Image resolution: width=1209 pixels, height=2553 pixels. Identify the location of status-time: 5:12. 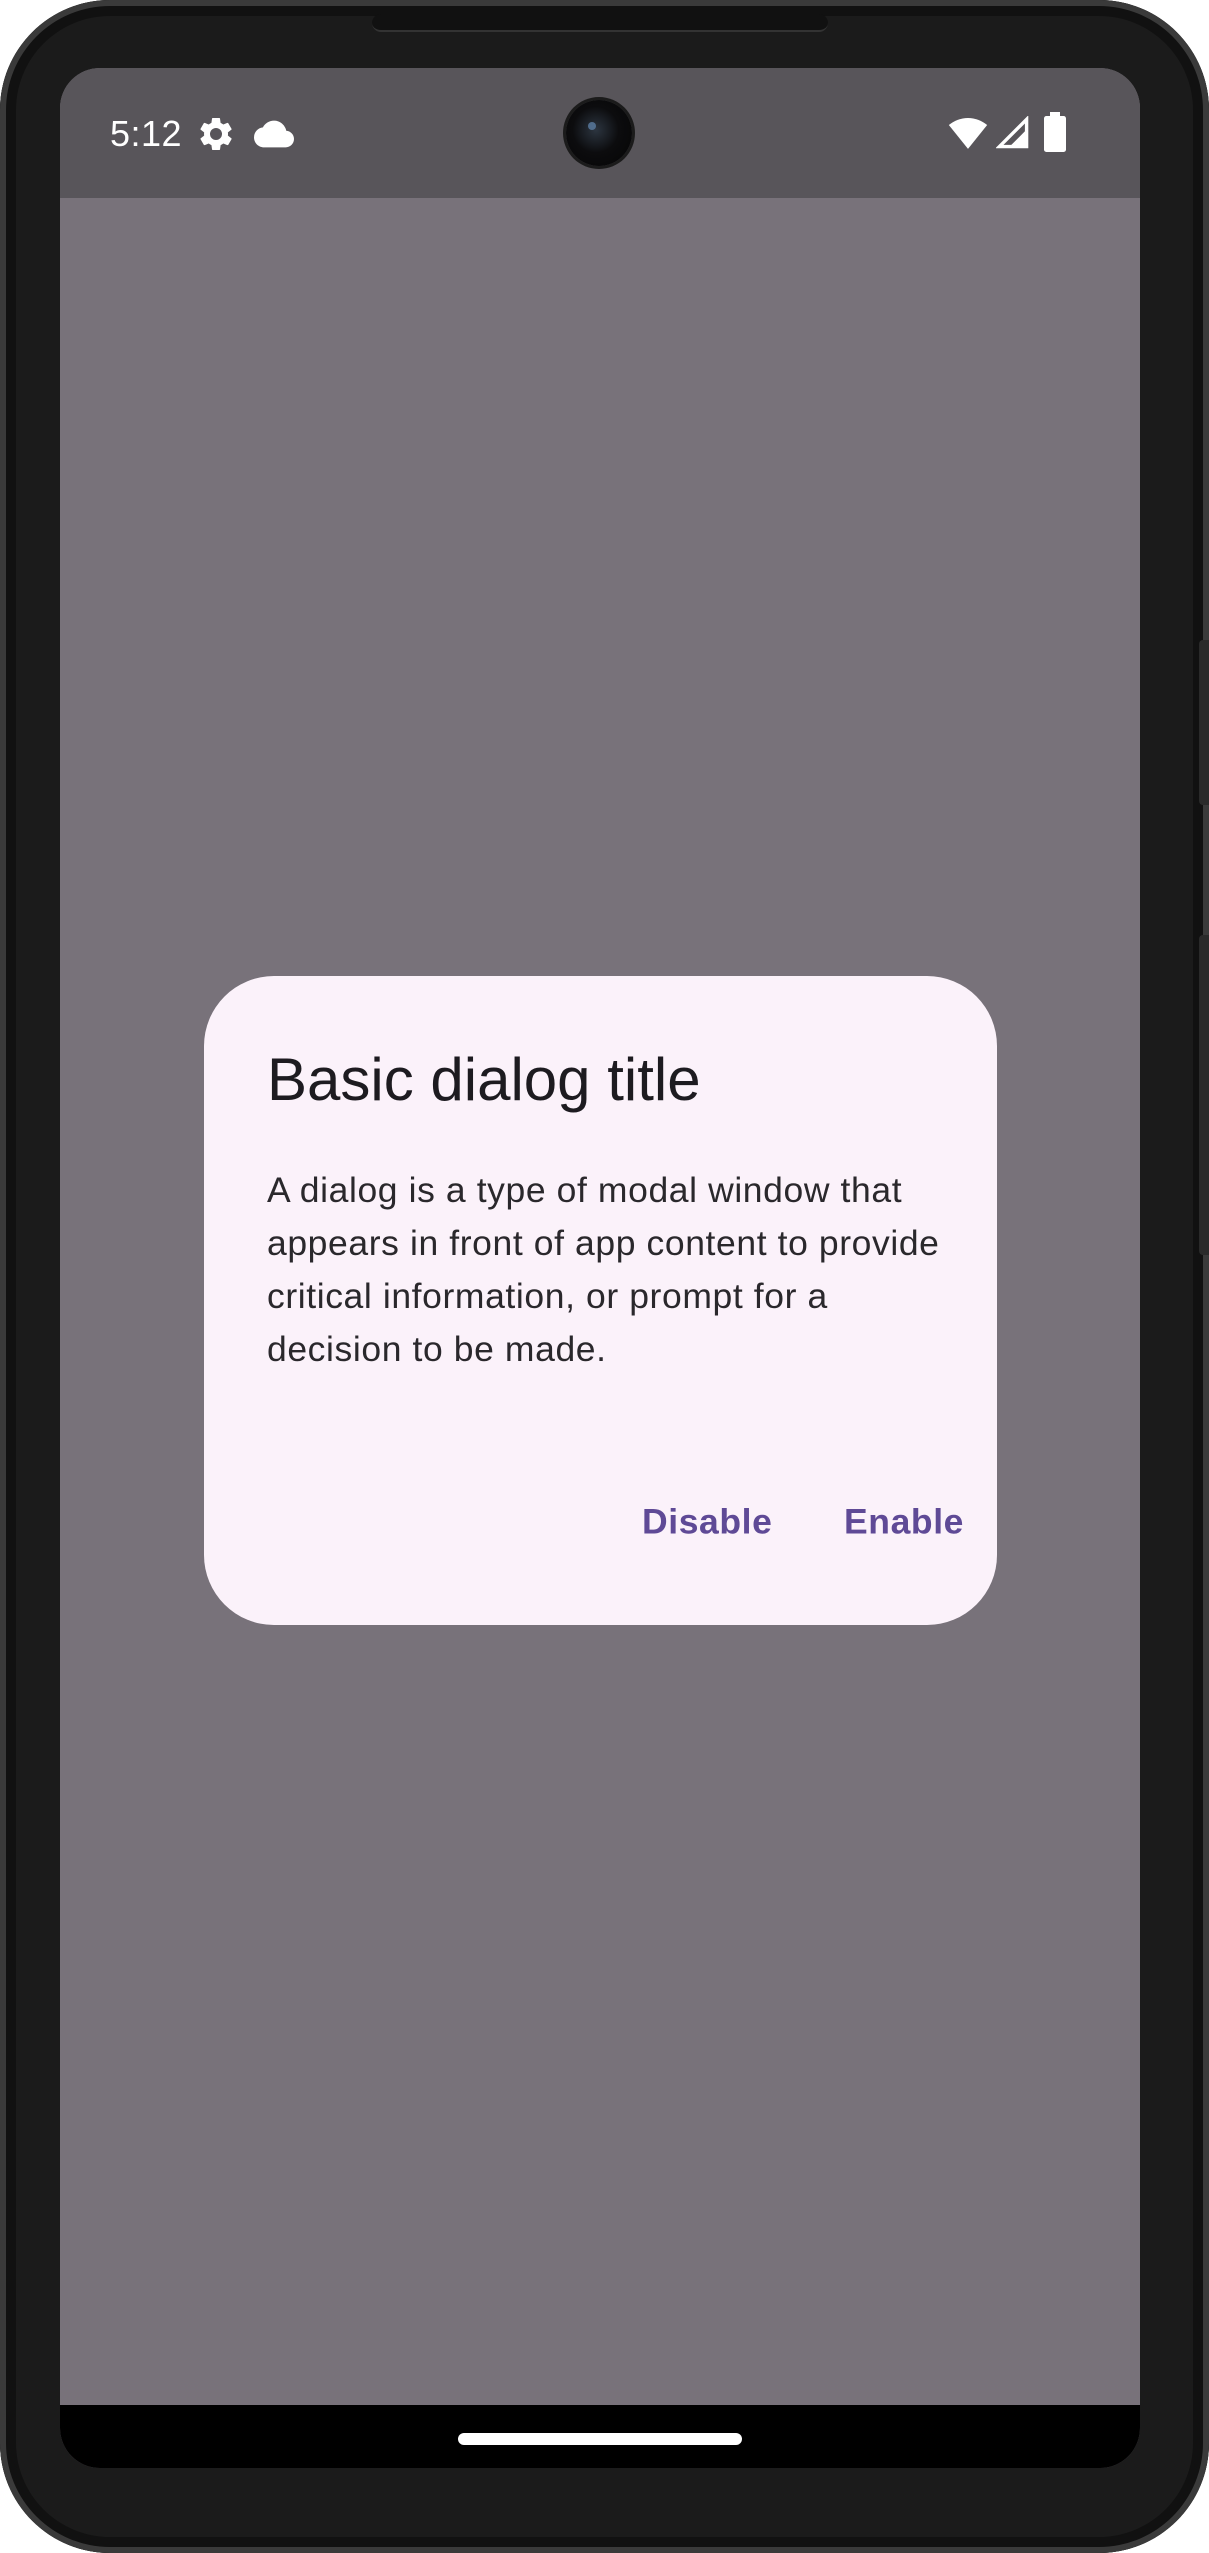
(146, 133).